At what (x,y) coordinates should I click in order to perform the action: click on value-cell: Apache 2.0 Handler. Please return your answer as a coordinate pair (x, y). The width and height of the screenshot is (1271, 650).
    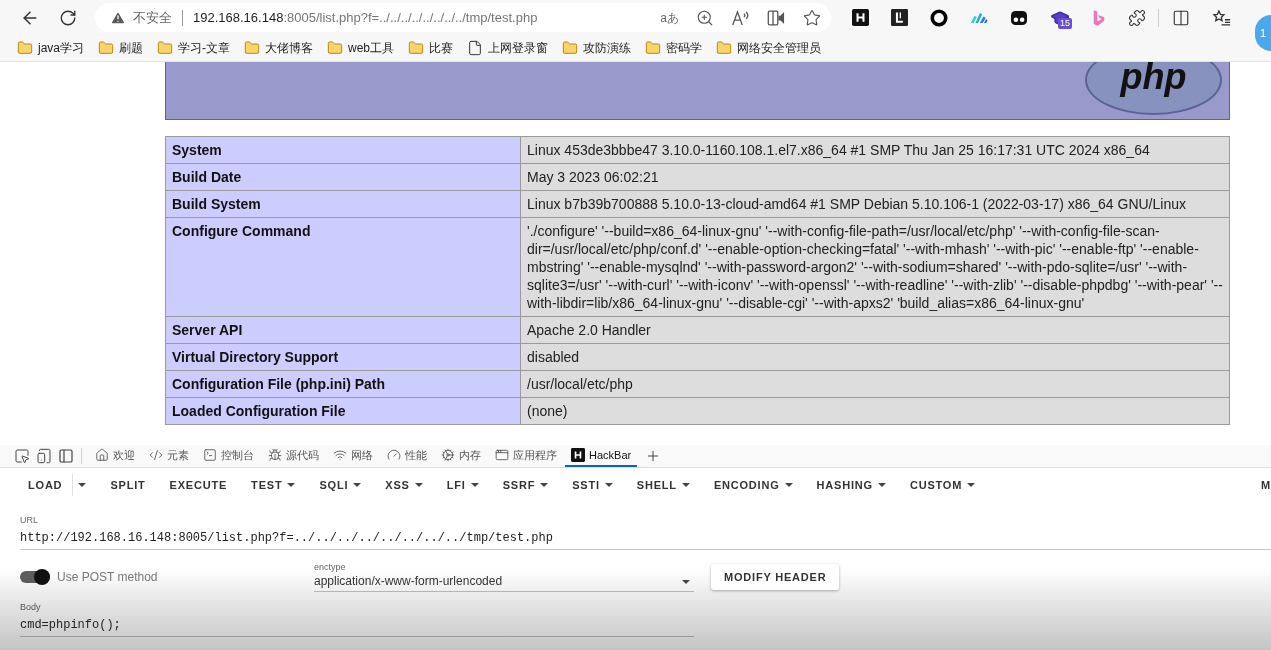
    Looking at the image, I should click on (875, 330).